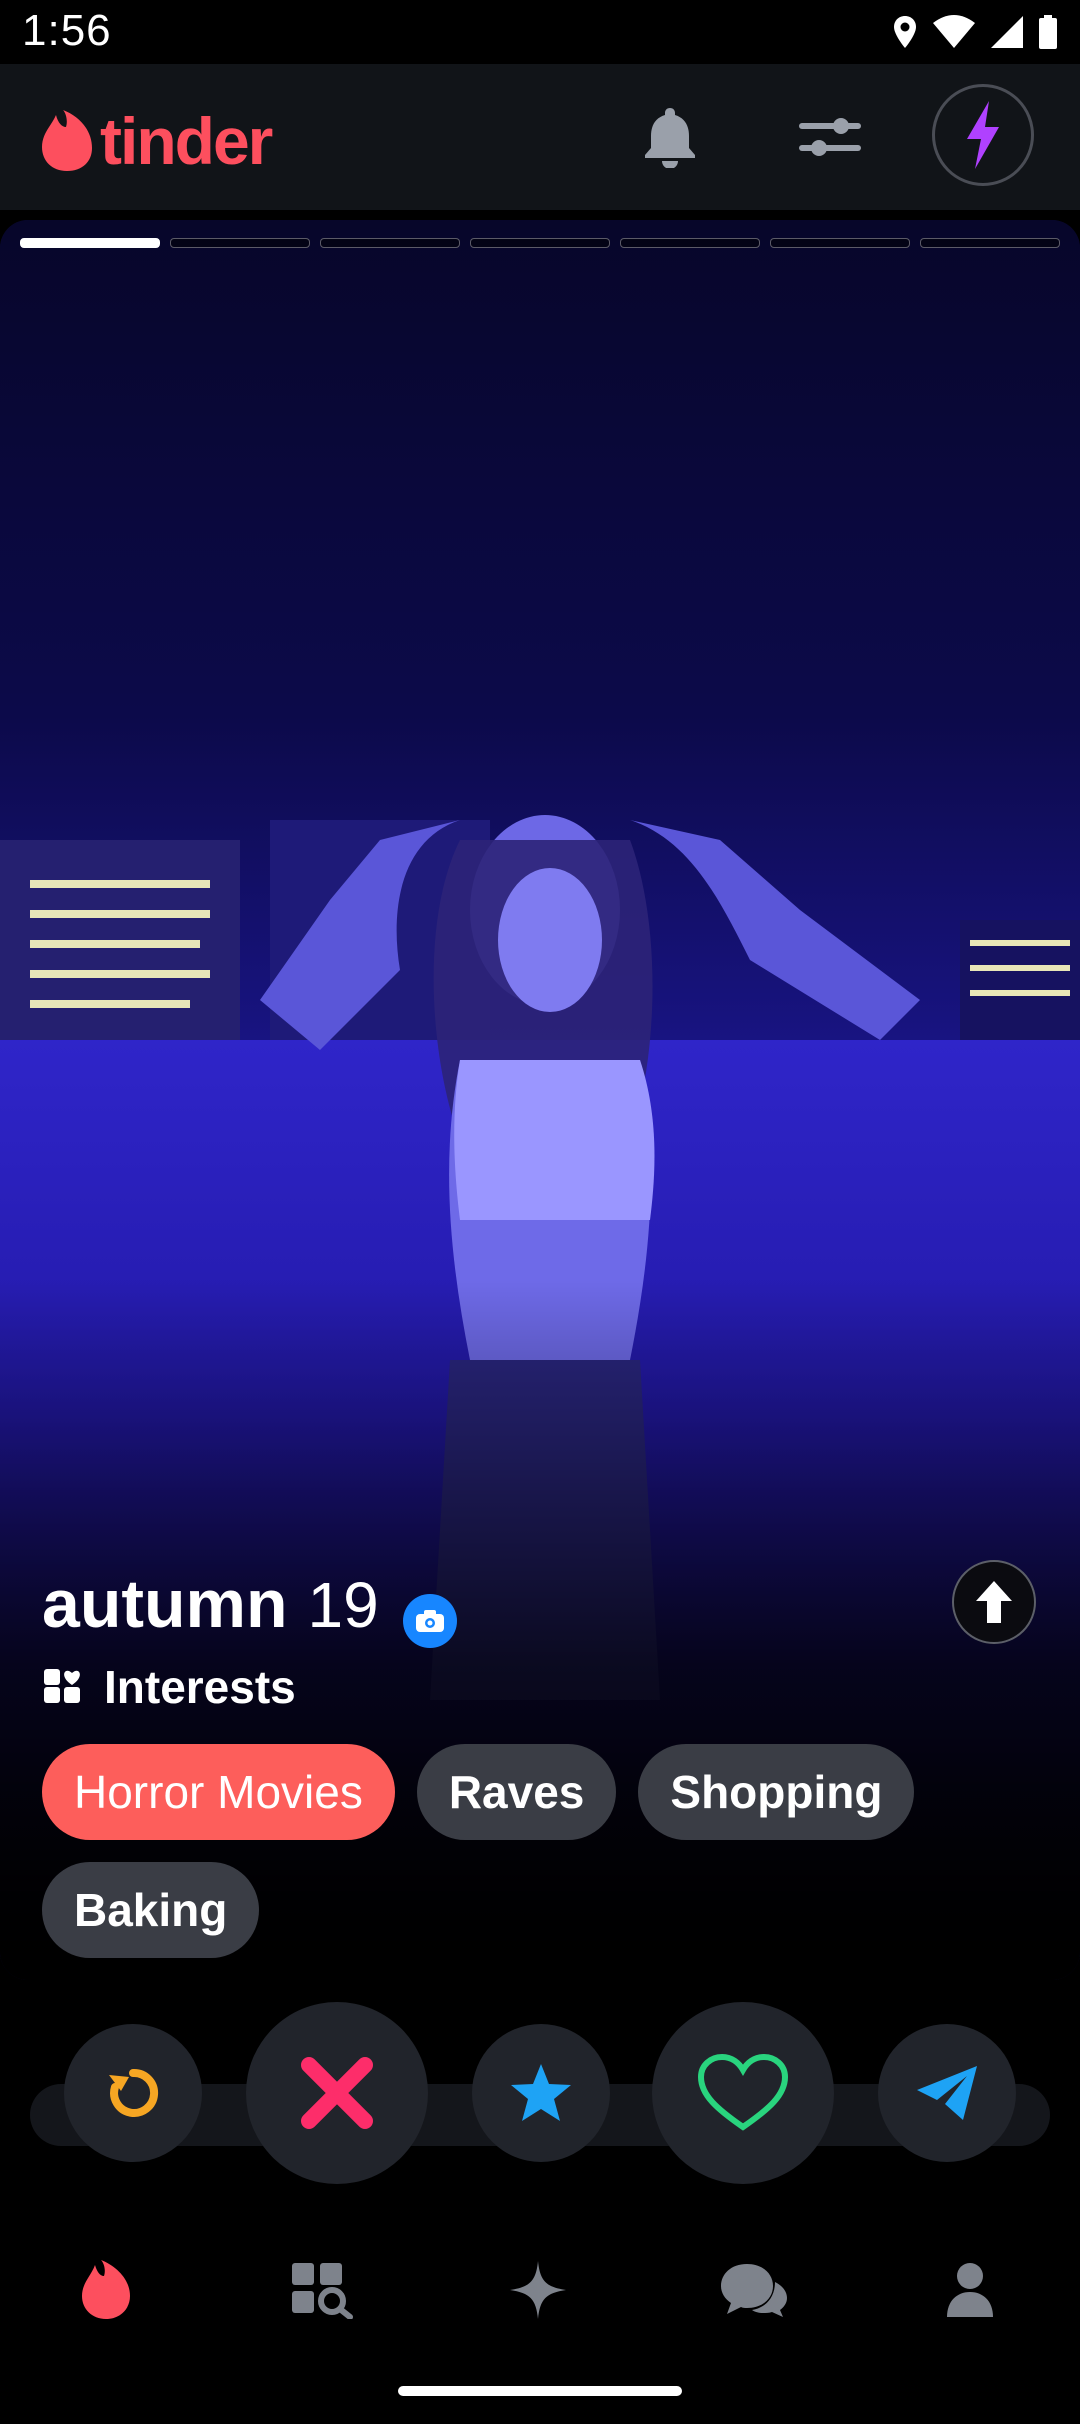 Image resolution: width=1080 pixels, height=2424 pixels. What do you see at coordinates (343, 1605) in the screenshot?
I see `profile-age: 19` at bounding box center [343, 1605].